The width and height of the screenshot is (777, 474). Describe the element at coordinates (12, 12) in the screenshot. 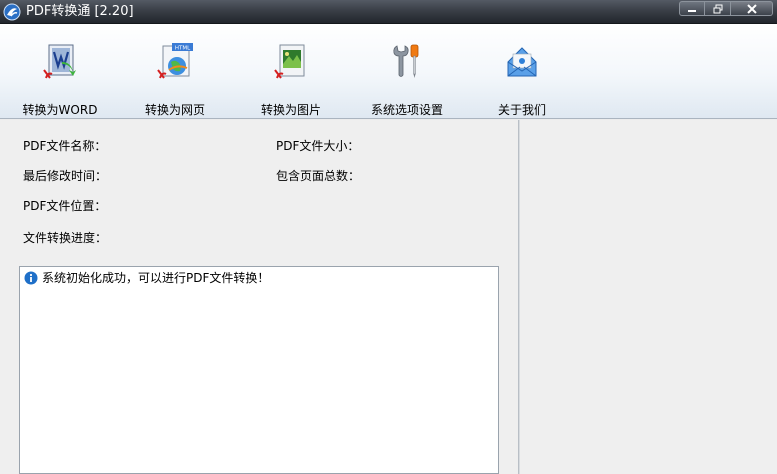

I see `app-logo-icon` at that location.